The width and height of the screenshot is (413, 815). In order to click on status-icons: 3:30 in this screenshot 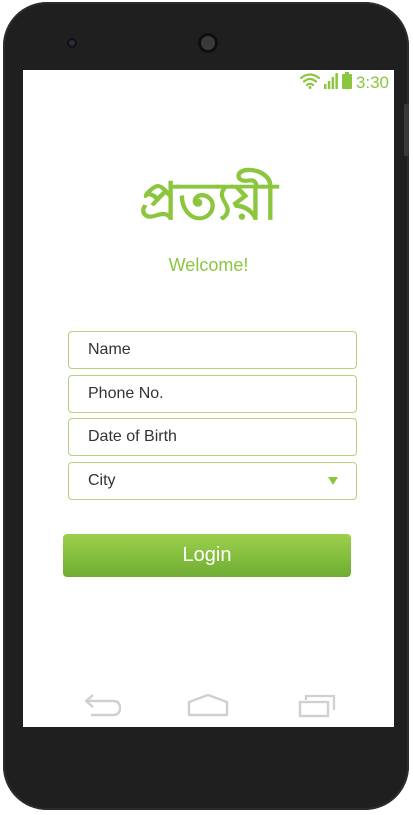, I will do `click(344, 83)`.